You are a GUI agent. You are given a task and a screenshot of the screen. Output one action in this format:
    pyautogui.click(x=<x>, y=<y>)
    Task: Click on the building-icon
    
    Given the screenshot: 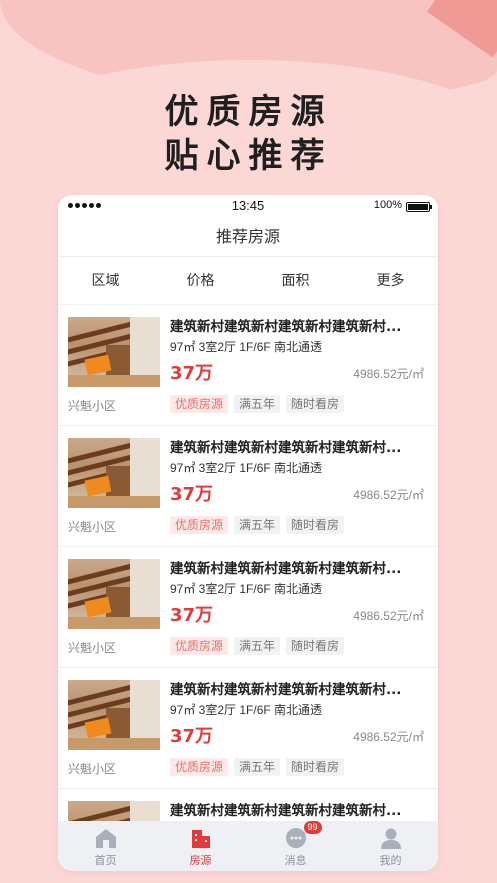 What is the action you would take?
    pyautogui.click(x=200, y=839)
    